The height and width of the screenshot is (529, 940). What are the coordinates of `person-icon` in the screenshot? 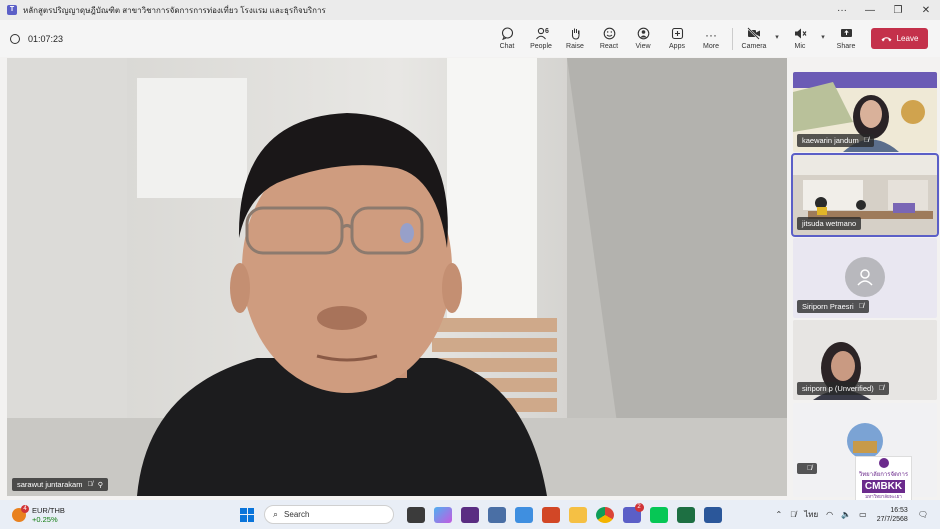 It's located at (865, 277).